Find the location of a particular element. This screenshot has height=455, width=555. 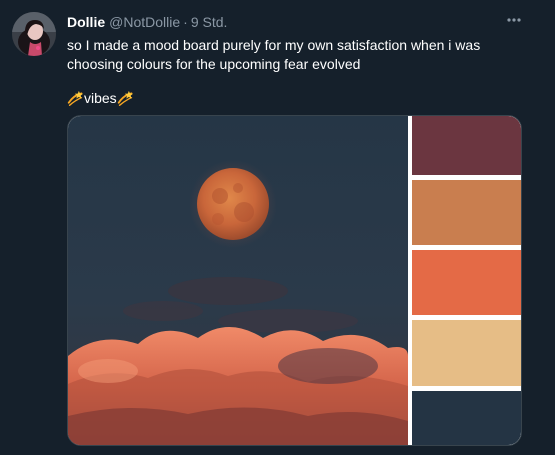

avatar-image is located at coordinates (34, 34).